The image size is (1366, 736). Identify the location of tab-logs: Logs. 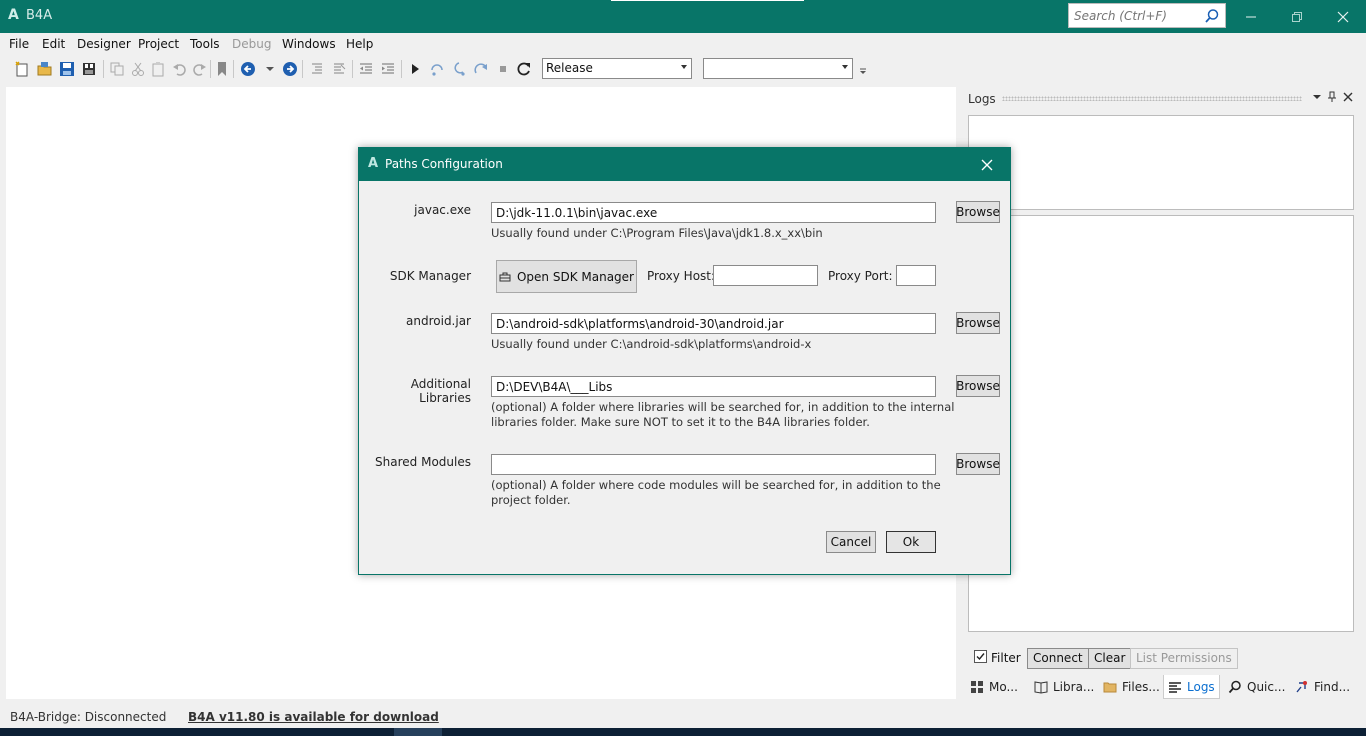
(1191, 687).